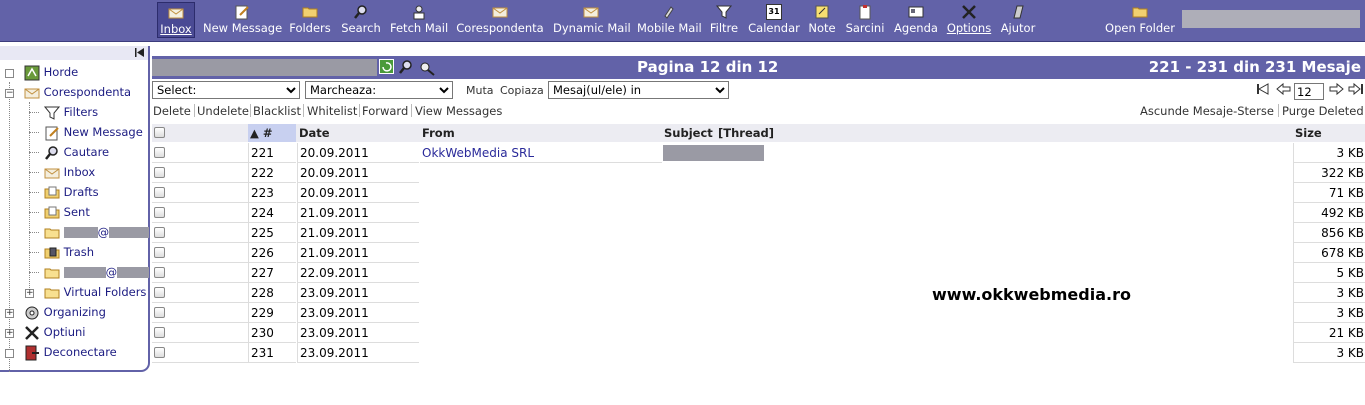 The height and width of the screenshot is (405, 1365). Describe the element at coordinates (71, 192) in the screenshot. I see `sidebar-item-drafts: Drafts` at that location.